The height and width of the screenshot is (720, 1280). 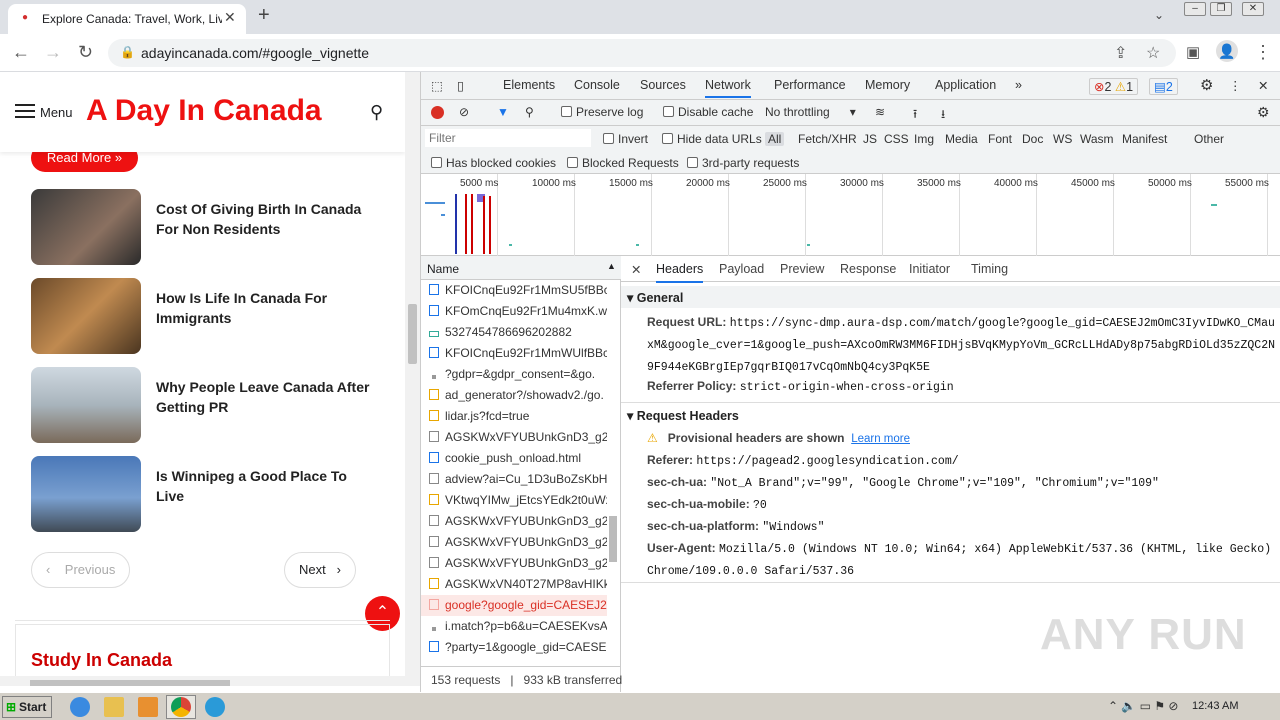 What do you see at coordinates (1144, 139) in the screenshot?
I see `type-filter-manifest: Manifest` at bounding box center [1144, 139].